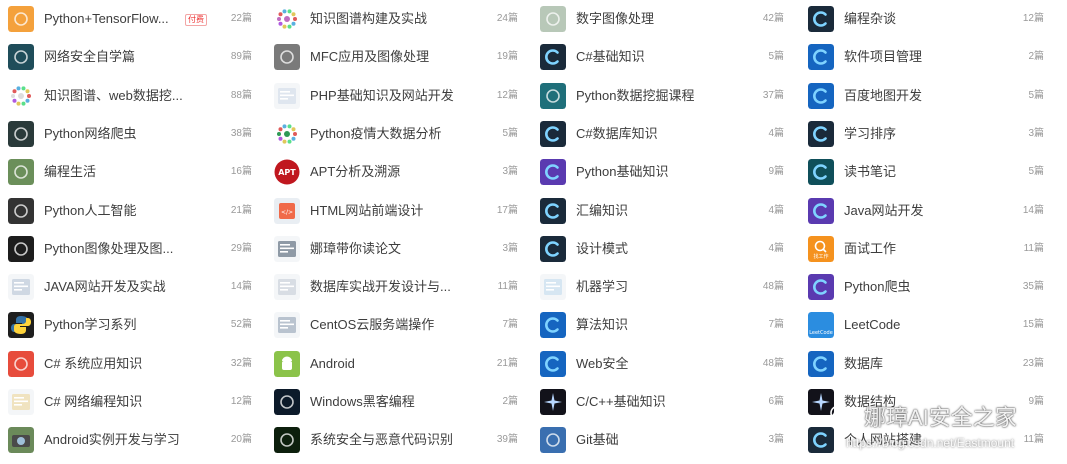 This screenshot has height=464, width=1067. I want to click on column-list-item: CentOS云服务端操作 7篇, so click(396, 325).